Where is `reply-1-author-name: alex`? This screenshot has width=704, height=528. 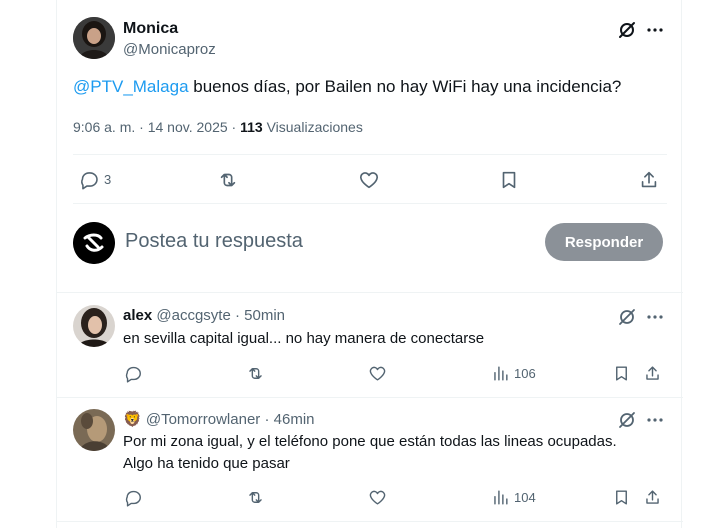 reply-1-author-name: alex is located at coordinates (137, 315).